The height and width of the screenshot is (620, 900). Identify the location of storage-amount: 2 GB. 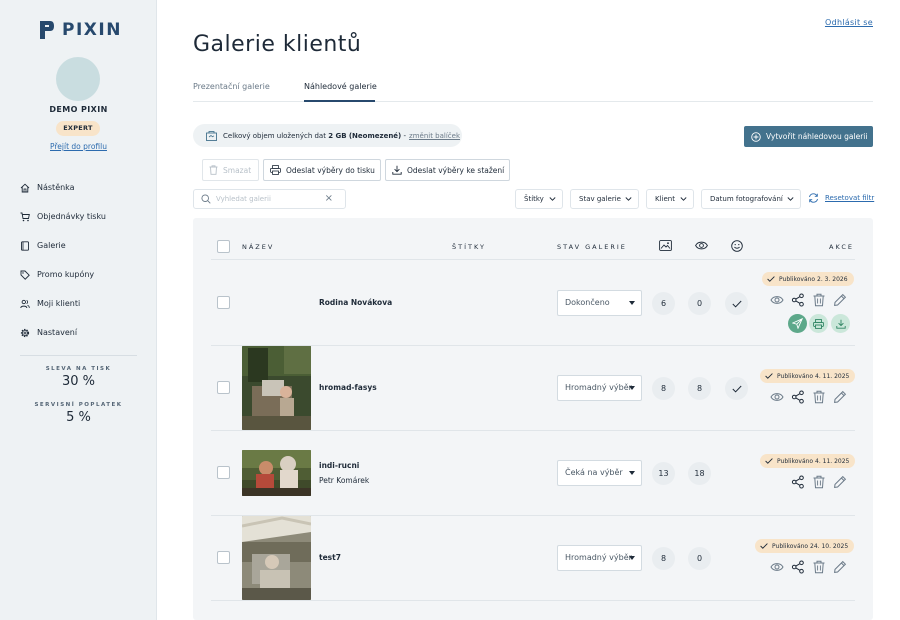
(337, 135).